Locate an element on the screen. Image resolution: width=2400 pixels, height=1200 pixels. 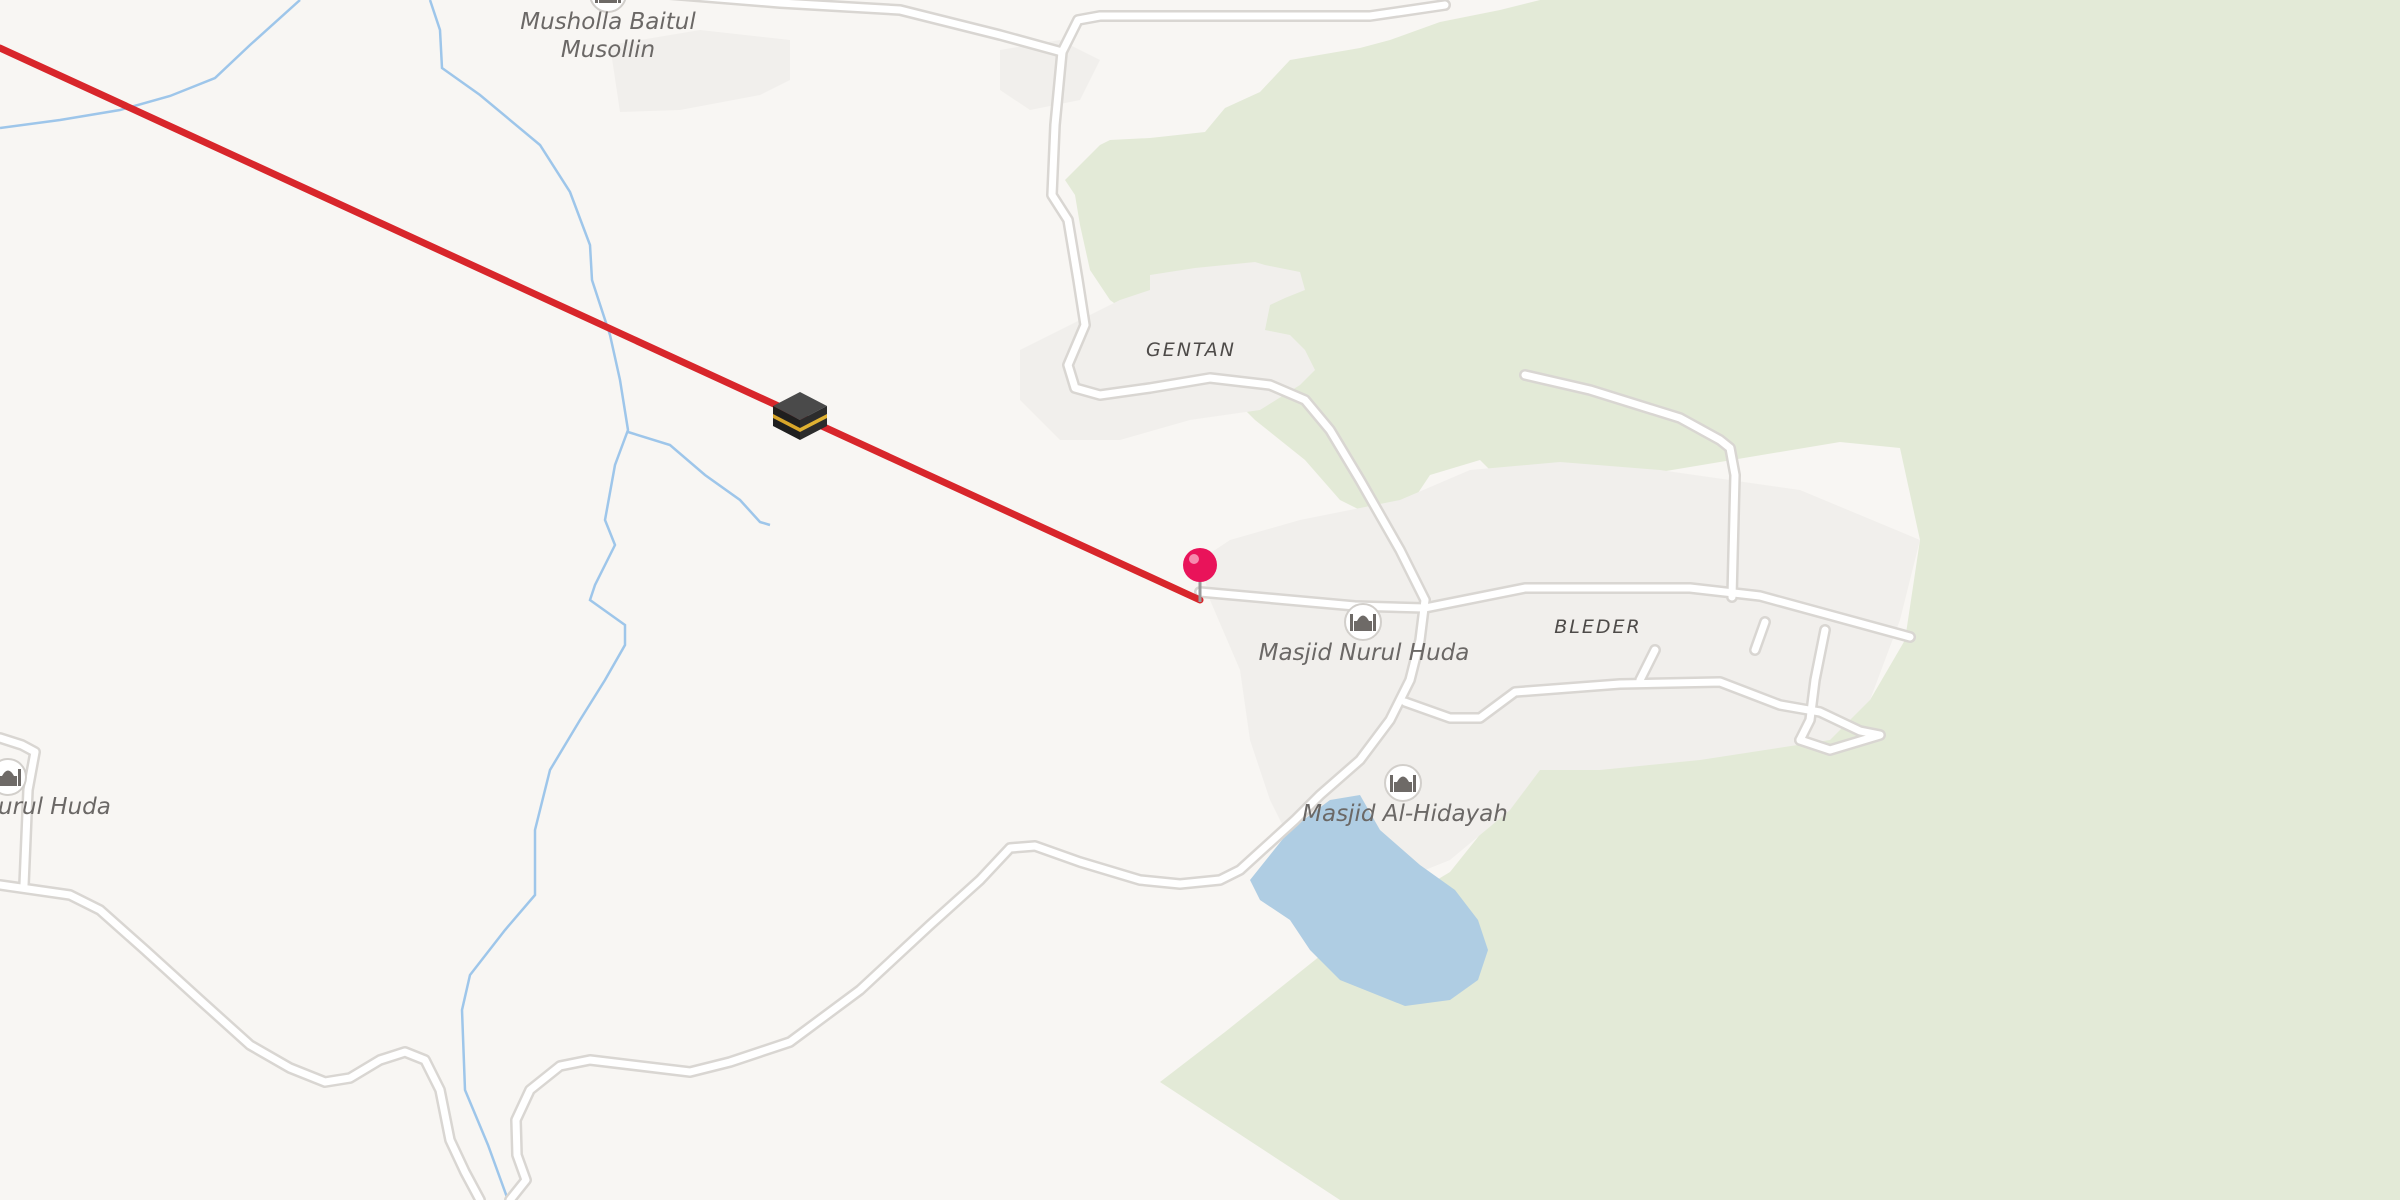
place-label-gentan: GENTAN is located at coordinates (1191, 350).